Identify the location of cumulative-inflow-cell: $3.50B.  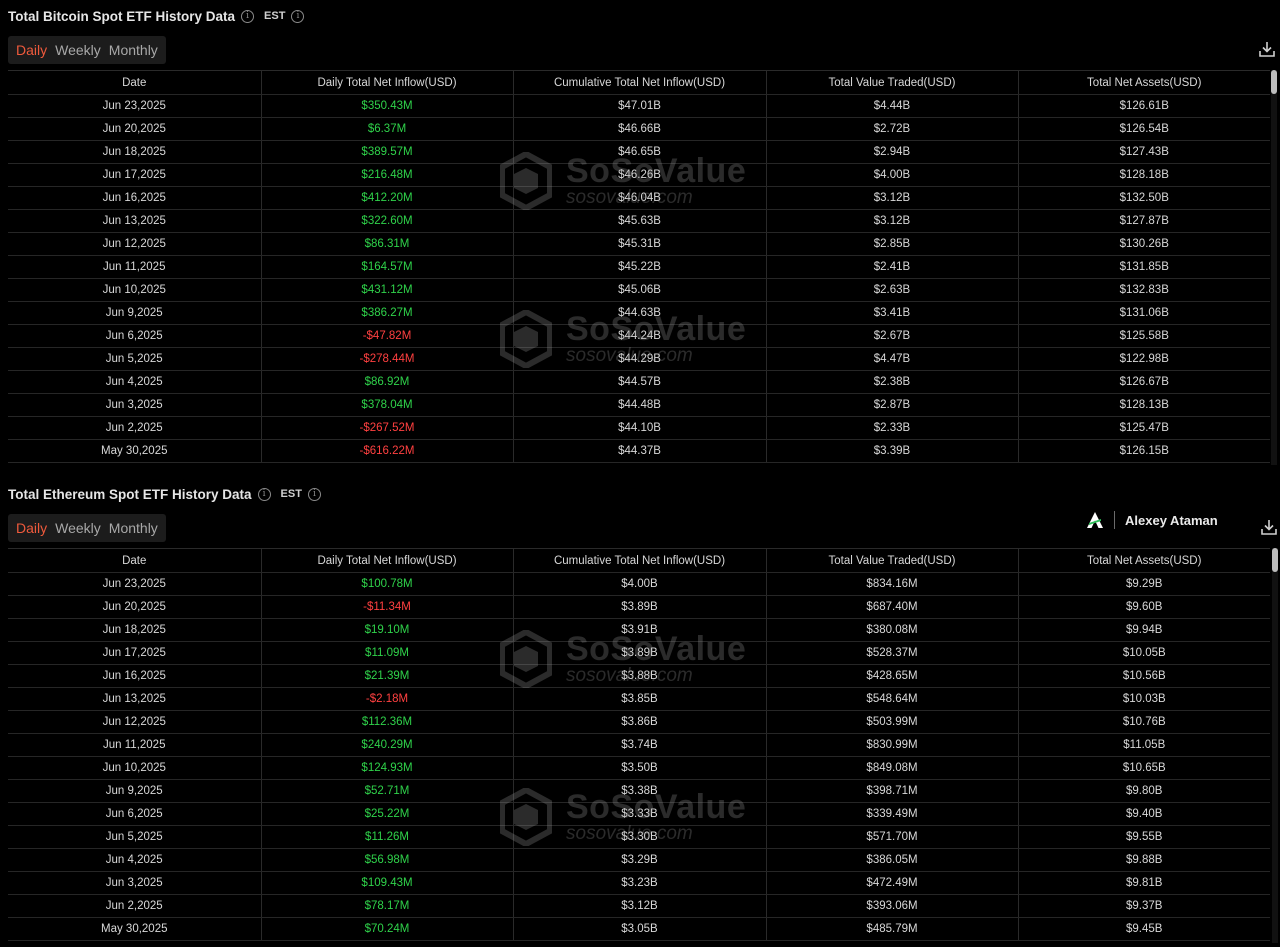
(640, 768).